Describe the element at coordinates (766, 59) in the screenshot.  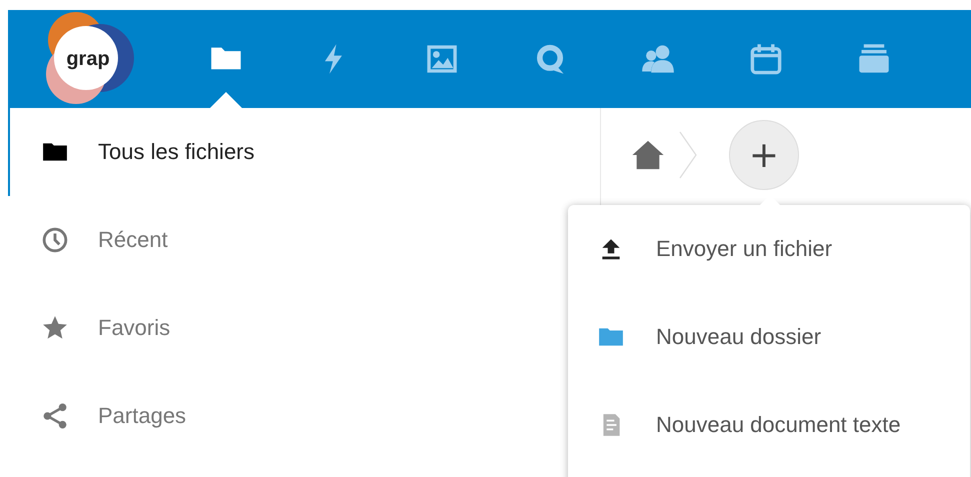
I see `calendar-icon` at that location.